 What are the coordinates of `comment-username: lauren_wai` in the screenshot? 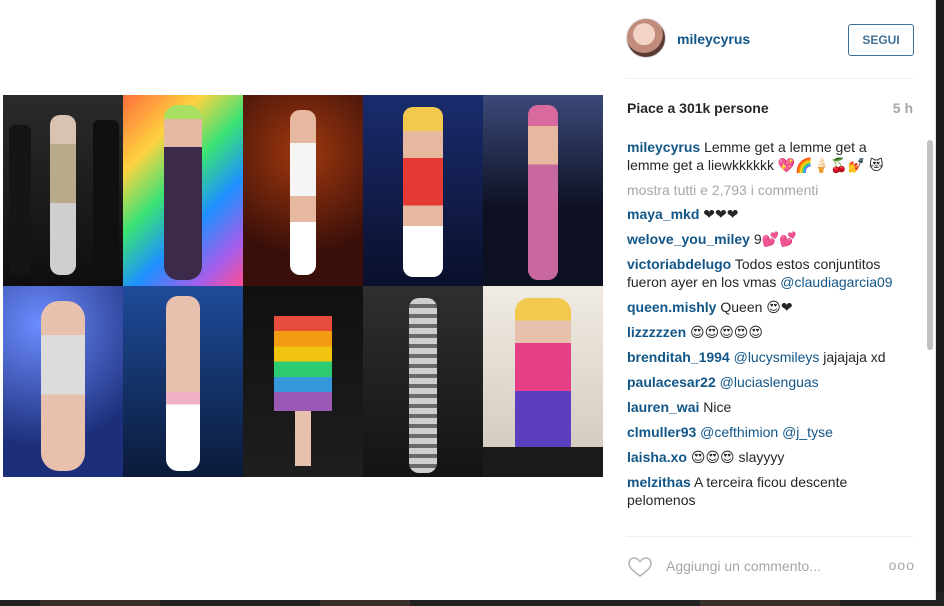 It's located at (663, 407).